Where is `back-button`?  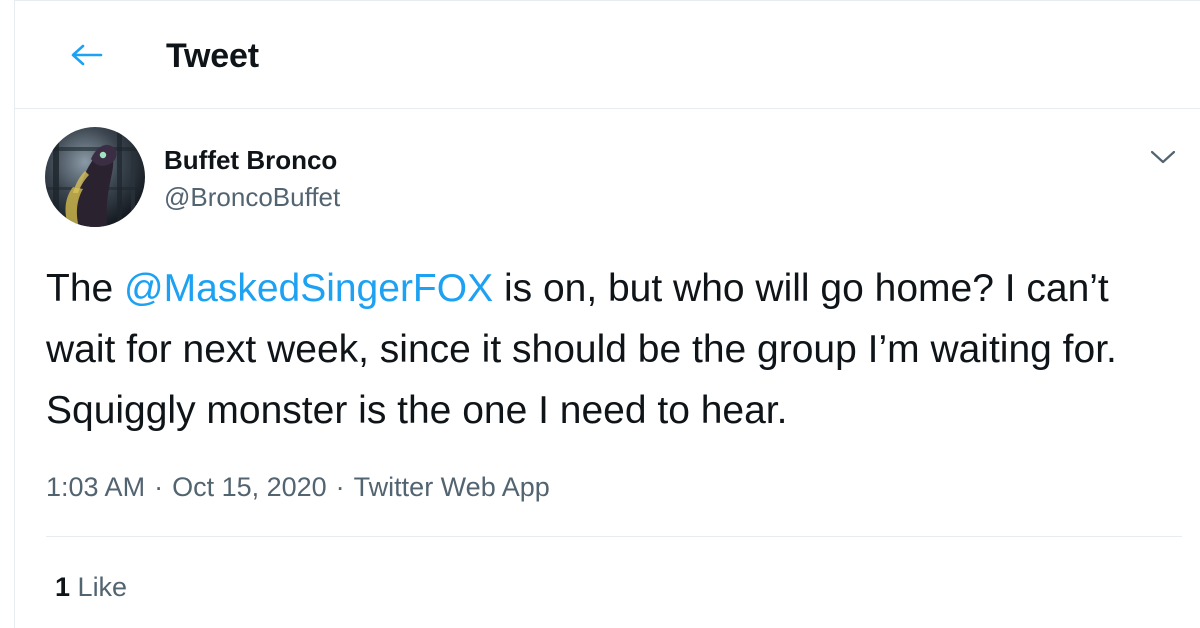 back-button is located at coordinates (87, 55).